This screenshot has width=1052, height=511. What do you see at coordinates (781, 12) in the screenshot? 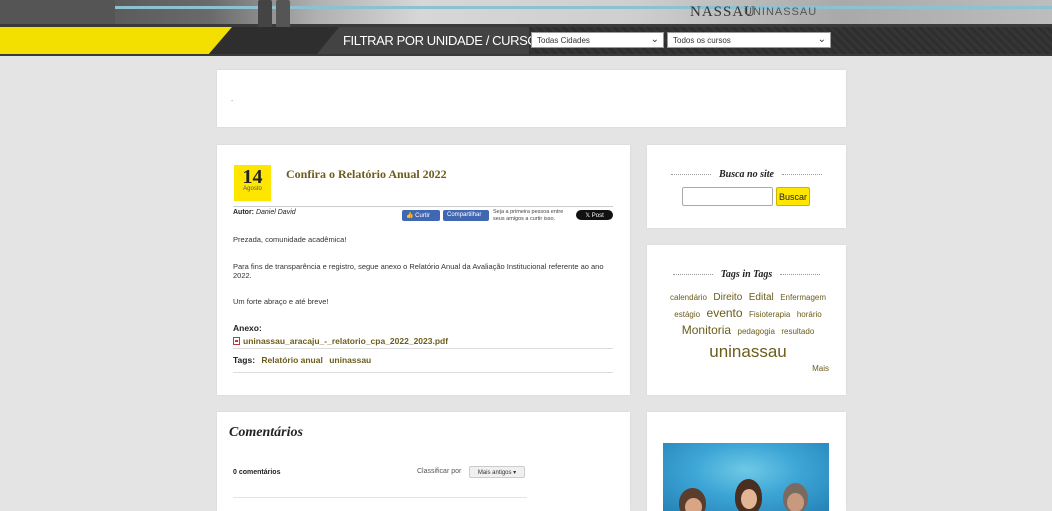
I see `brand-suffix: UNINASSAU` at bounding box center [781, 12].